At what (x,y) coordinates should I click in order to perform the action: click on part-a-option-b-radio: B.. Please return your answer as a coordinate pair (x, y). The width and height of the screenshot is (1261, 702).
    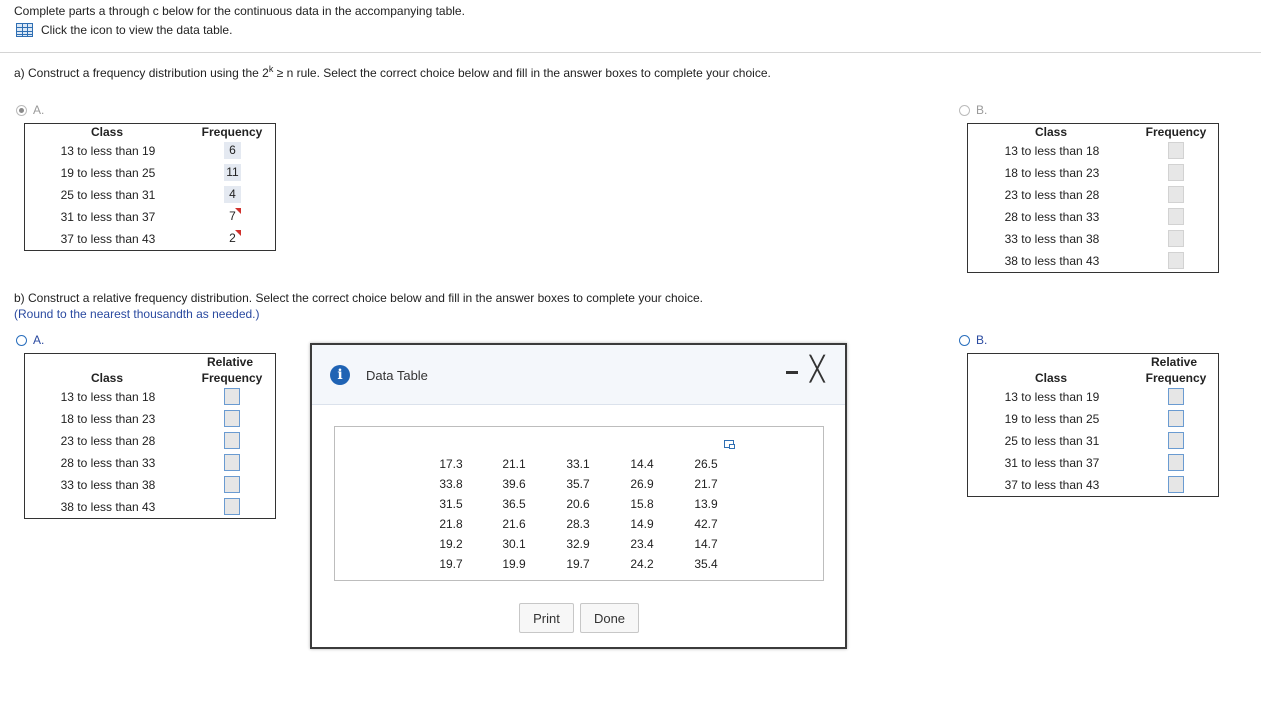
    Looking at the image, I should click on (973, 110).